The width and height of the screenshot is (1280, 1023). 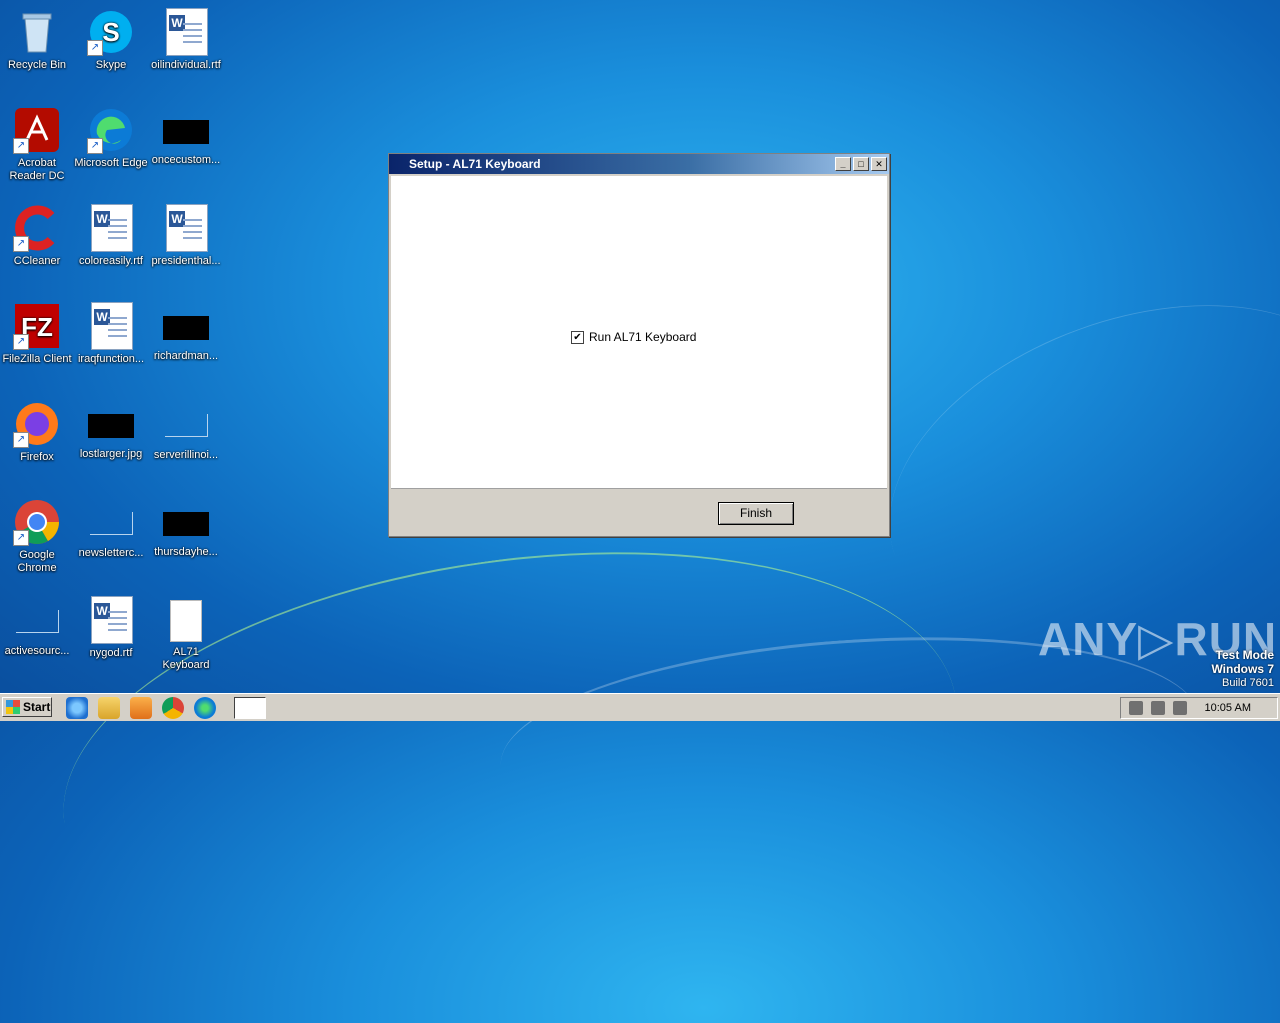 I want to click on ccleaner-icon: ↗, so click(x=37, y=228).